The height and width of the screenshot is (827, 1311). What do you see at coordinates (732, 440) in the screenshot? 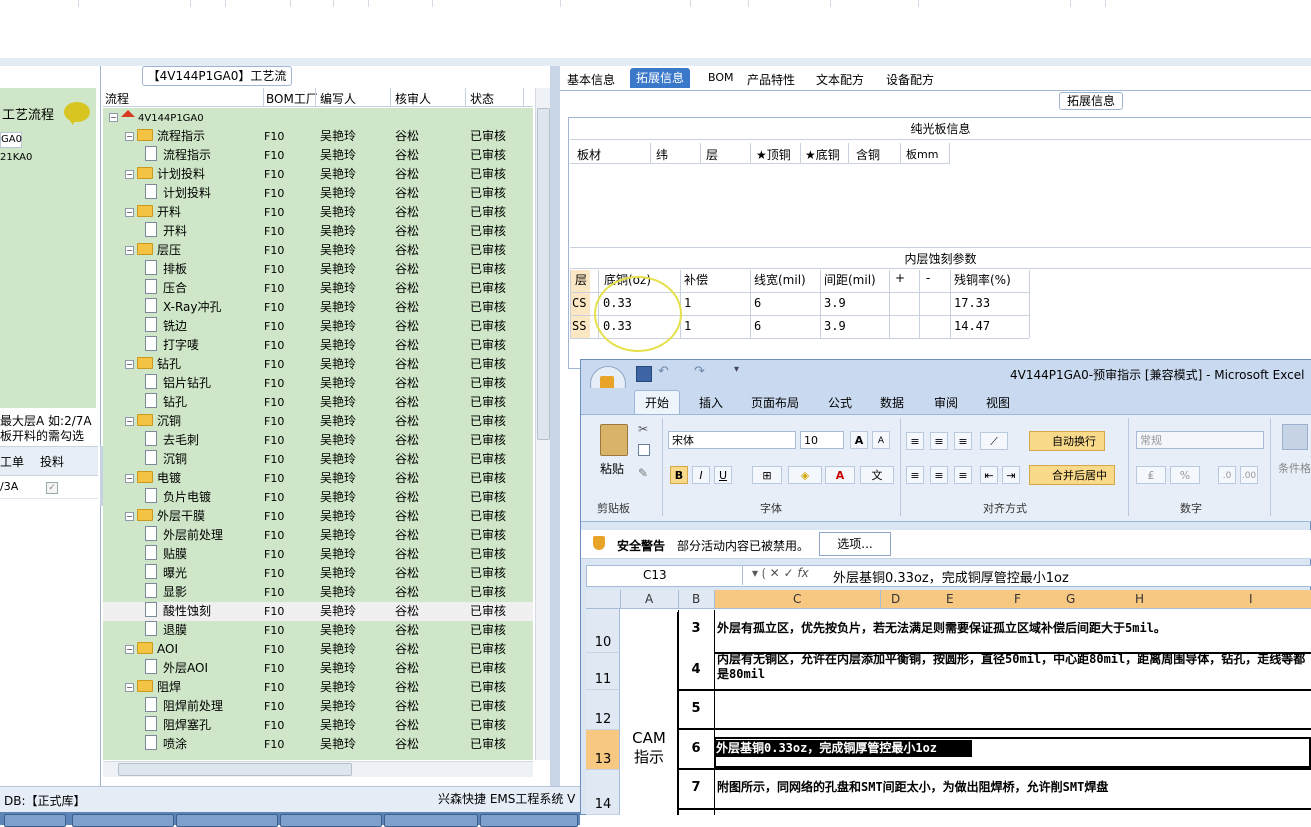
I see `font-name-box: 宋体` at bounding box center [732, 440].